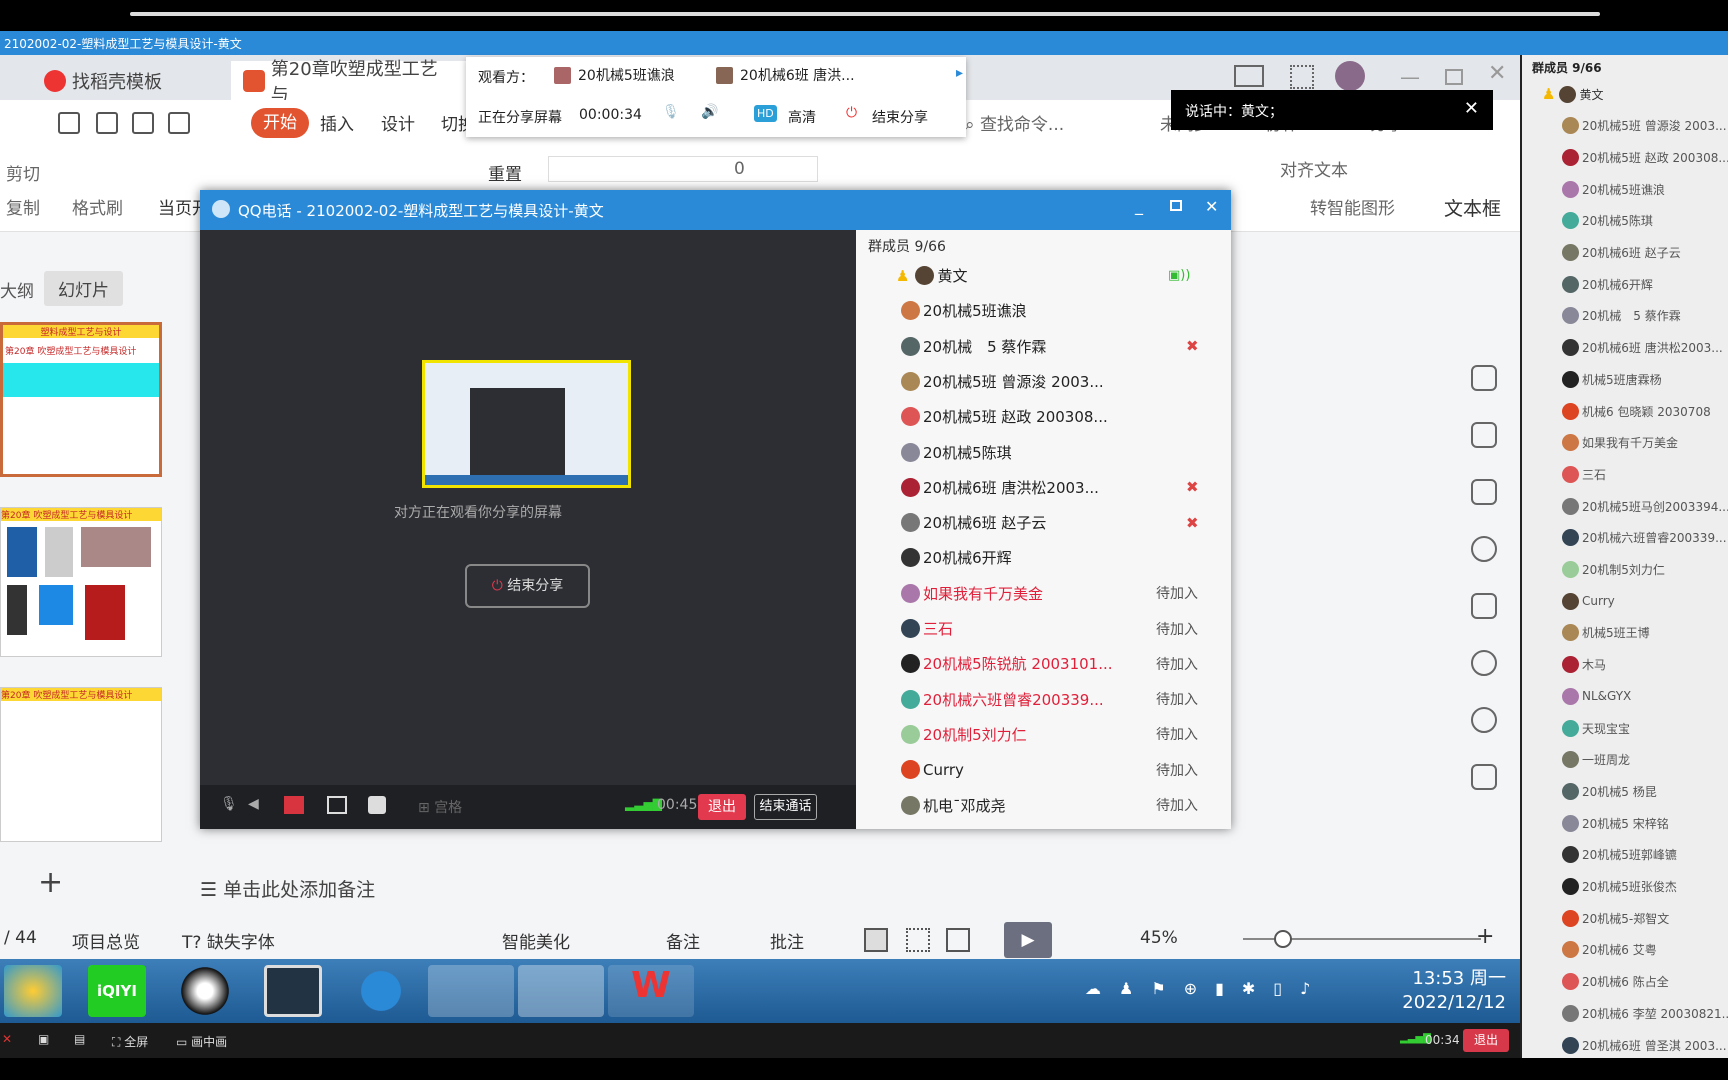 This screenshot has width=1728, height=1080. What do you see at coordinates (1484, 492) in the screenshot?
I see `screen-share-icon` at bounding box center [1484, 492].